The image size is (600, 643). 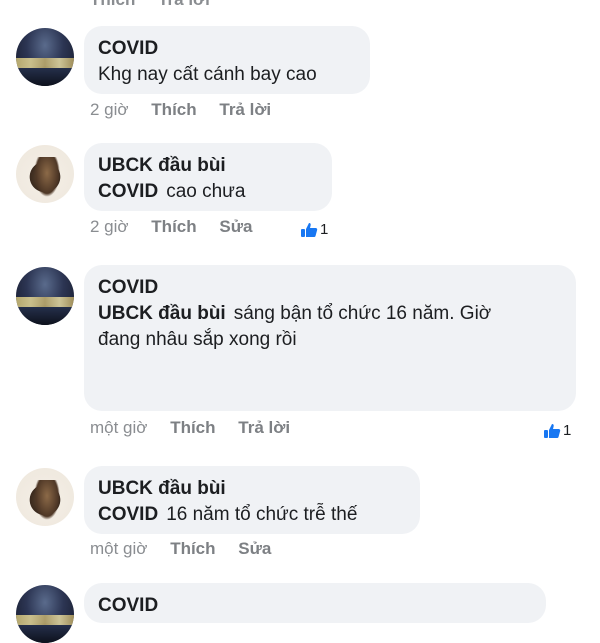 I want to click on comment-text: cao chưa, so click(x=206, y=191).